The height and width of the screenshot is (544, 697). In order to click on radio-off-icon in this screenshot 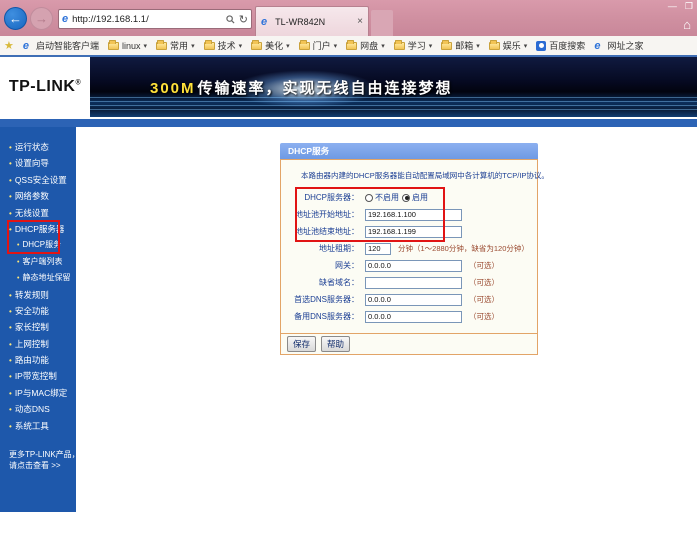, I will do `click(369, 197)`.